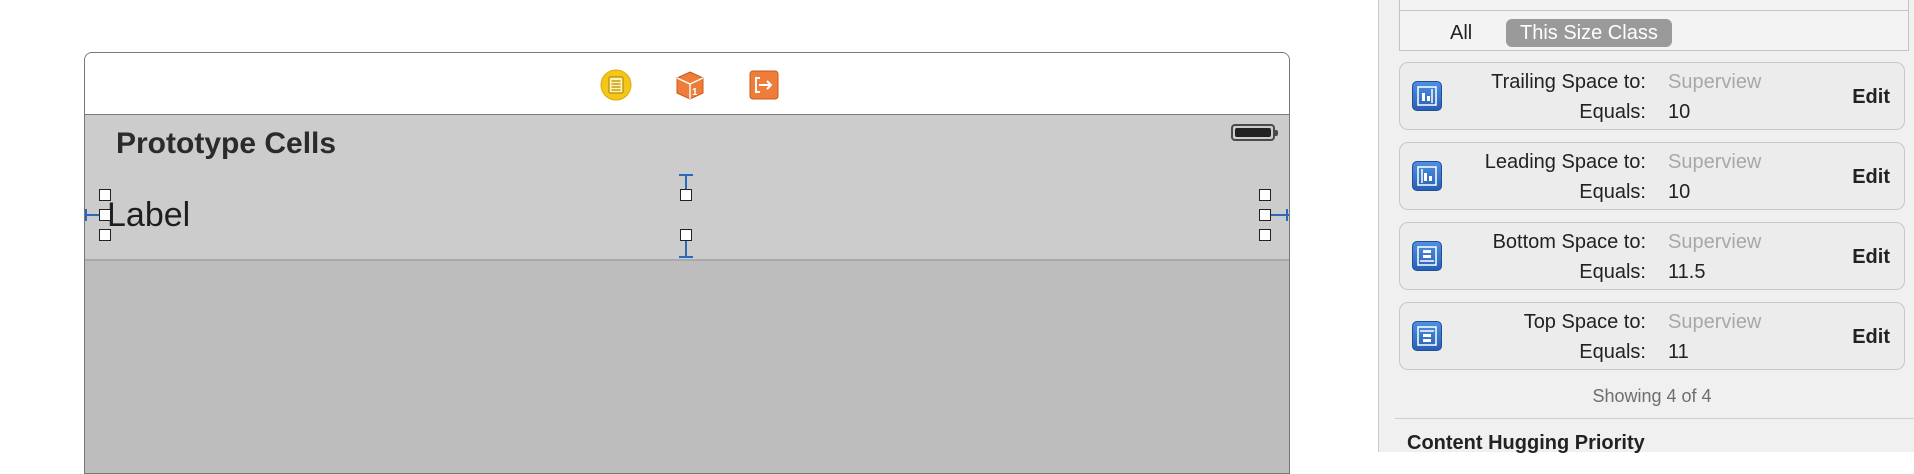  What do you see at coordinates (1265, 235) in the screenshot?
I see `resize-handle-bottom-right` at bounding box center [1265, 235].